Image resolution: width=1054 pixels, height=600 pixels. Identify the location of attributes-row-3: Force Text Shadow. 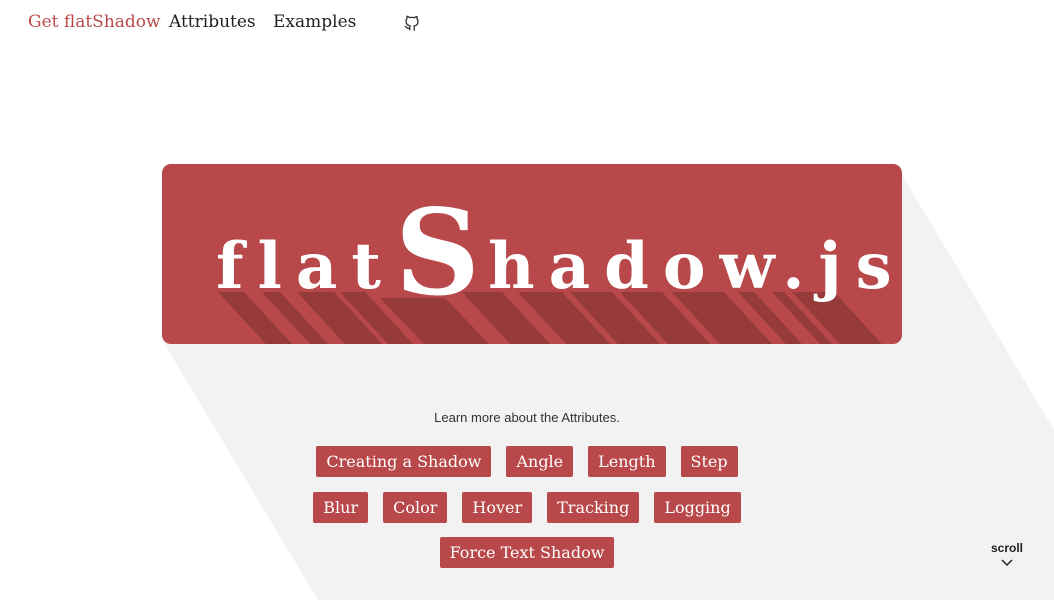
(527, 552).